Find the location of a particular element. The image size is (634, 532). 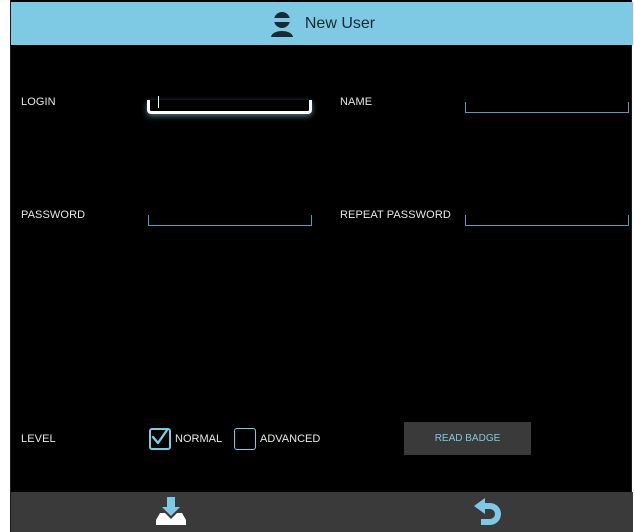

advanced-checkbox is located at coordinates (245, 439).